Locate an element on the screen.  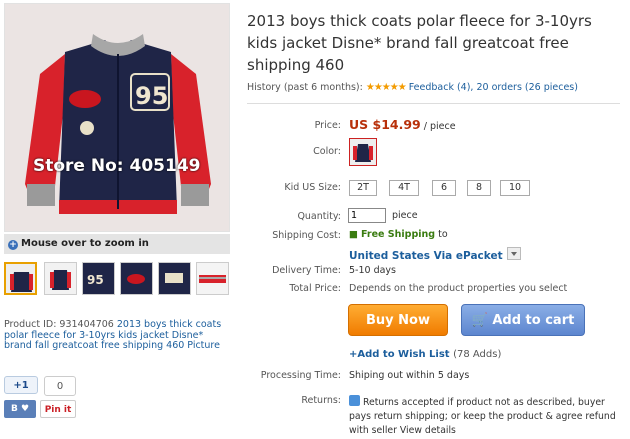
google-plus-one-button: +1 is located at coordinates (21, 385).